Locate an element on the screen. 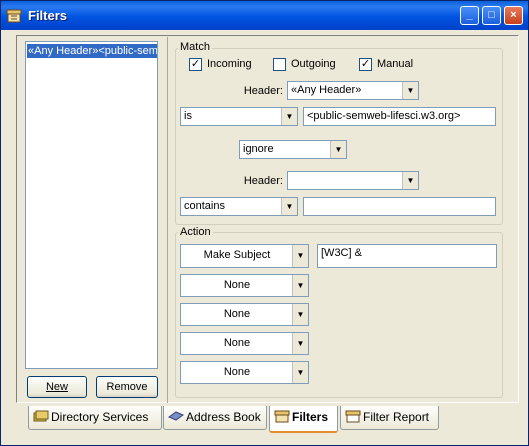 This screenshot has width=529, height=446. action-select-1: Make Subject ▼ is located at coordinates (244, 256).